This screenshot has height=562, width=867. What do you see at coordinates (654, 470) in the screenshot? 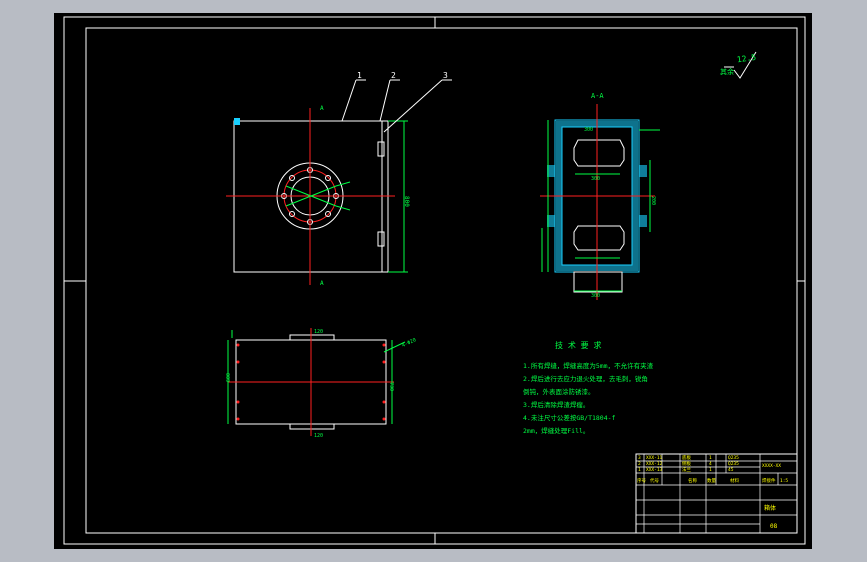
I see `tb-r3-code: XXX-13` at bounding box center [654, 470].